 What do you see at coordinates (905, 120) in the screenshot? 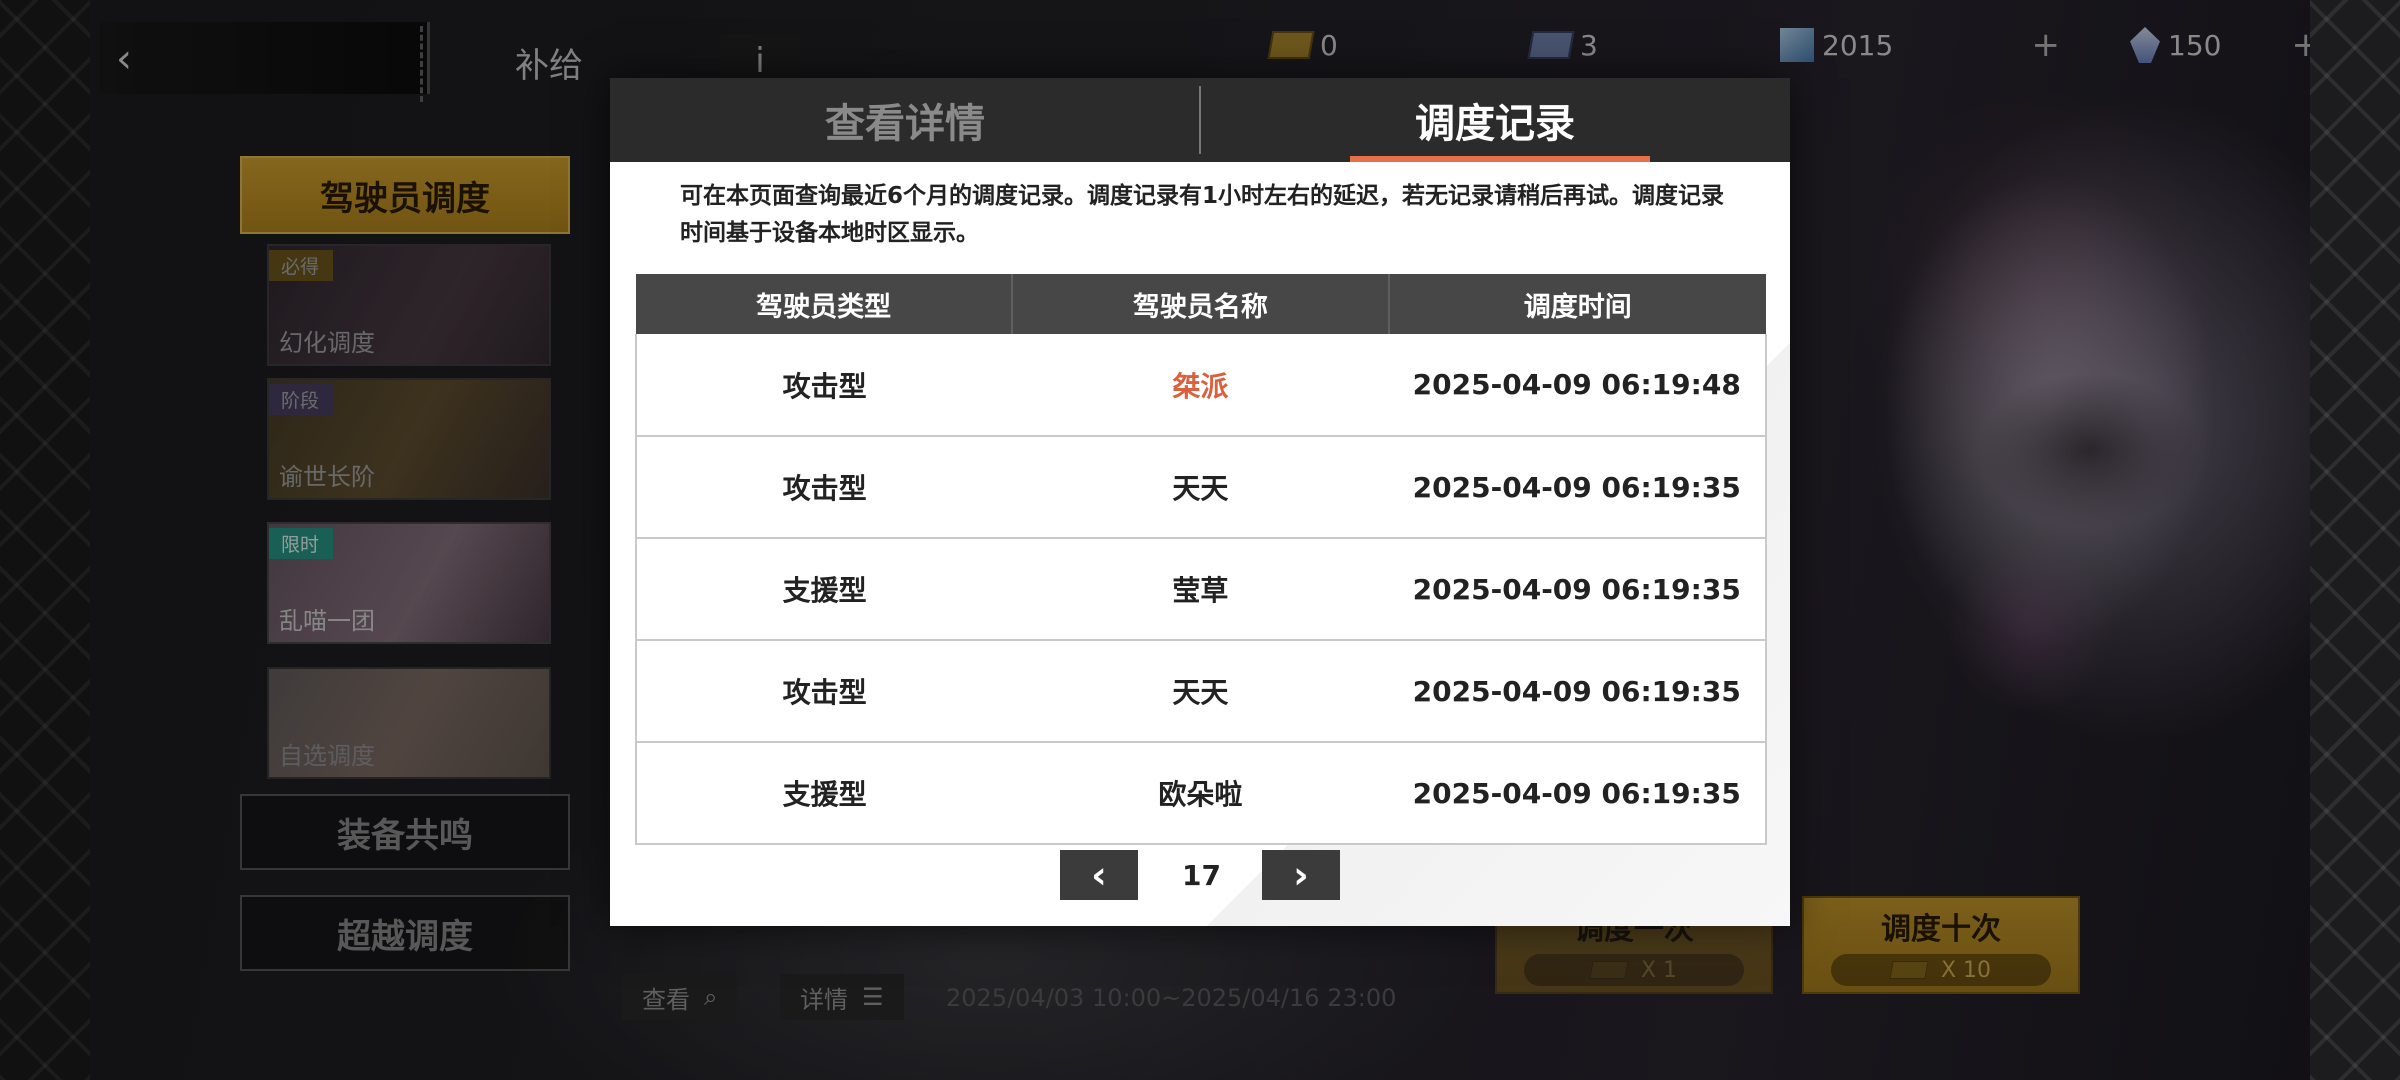
I see `tab-view-details: 查看详情` at bounding box center [905, 120].